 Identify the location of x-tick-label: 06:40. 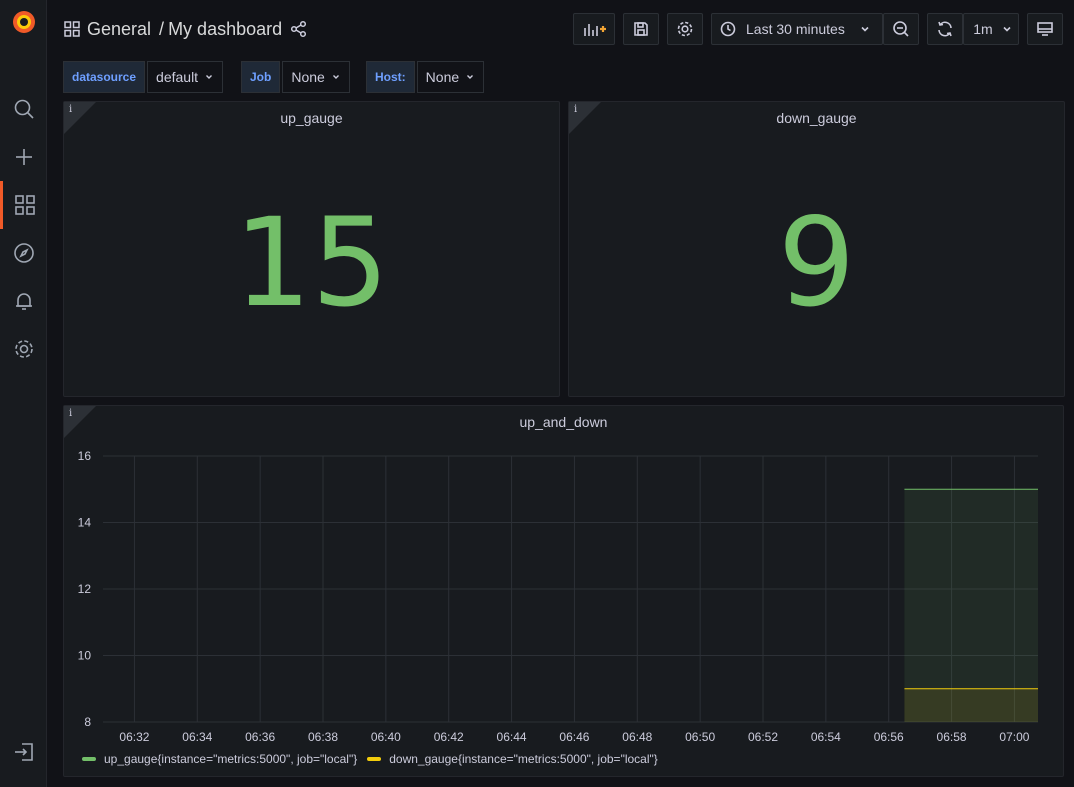
(386, 737).